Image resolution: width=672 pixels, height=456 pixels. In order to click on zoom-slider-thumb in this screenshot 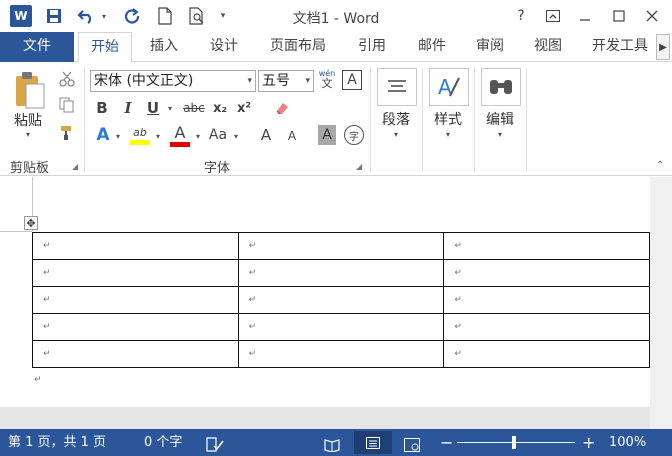, I will do `click(514, 442)`.